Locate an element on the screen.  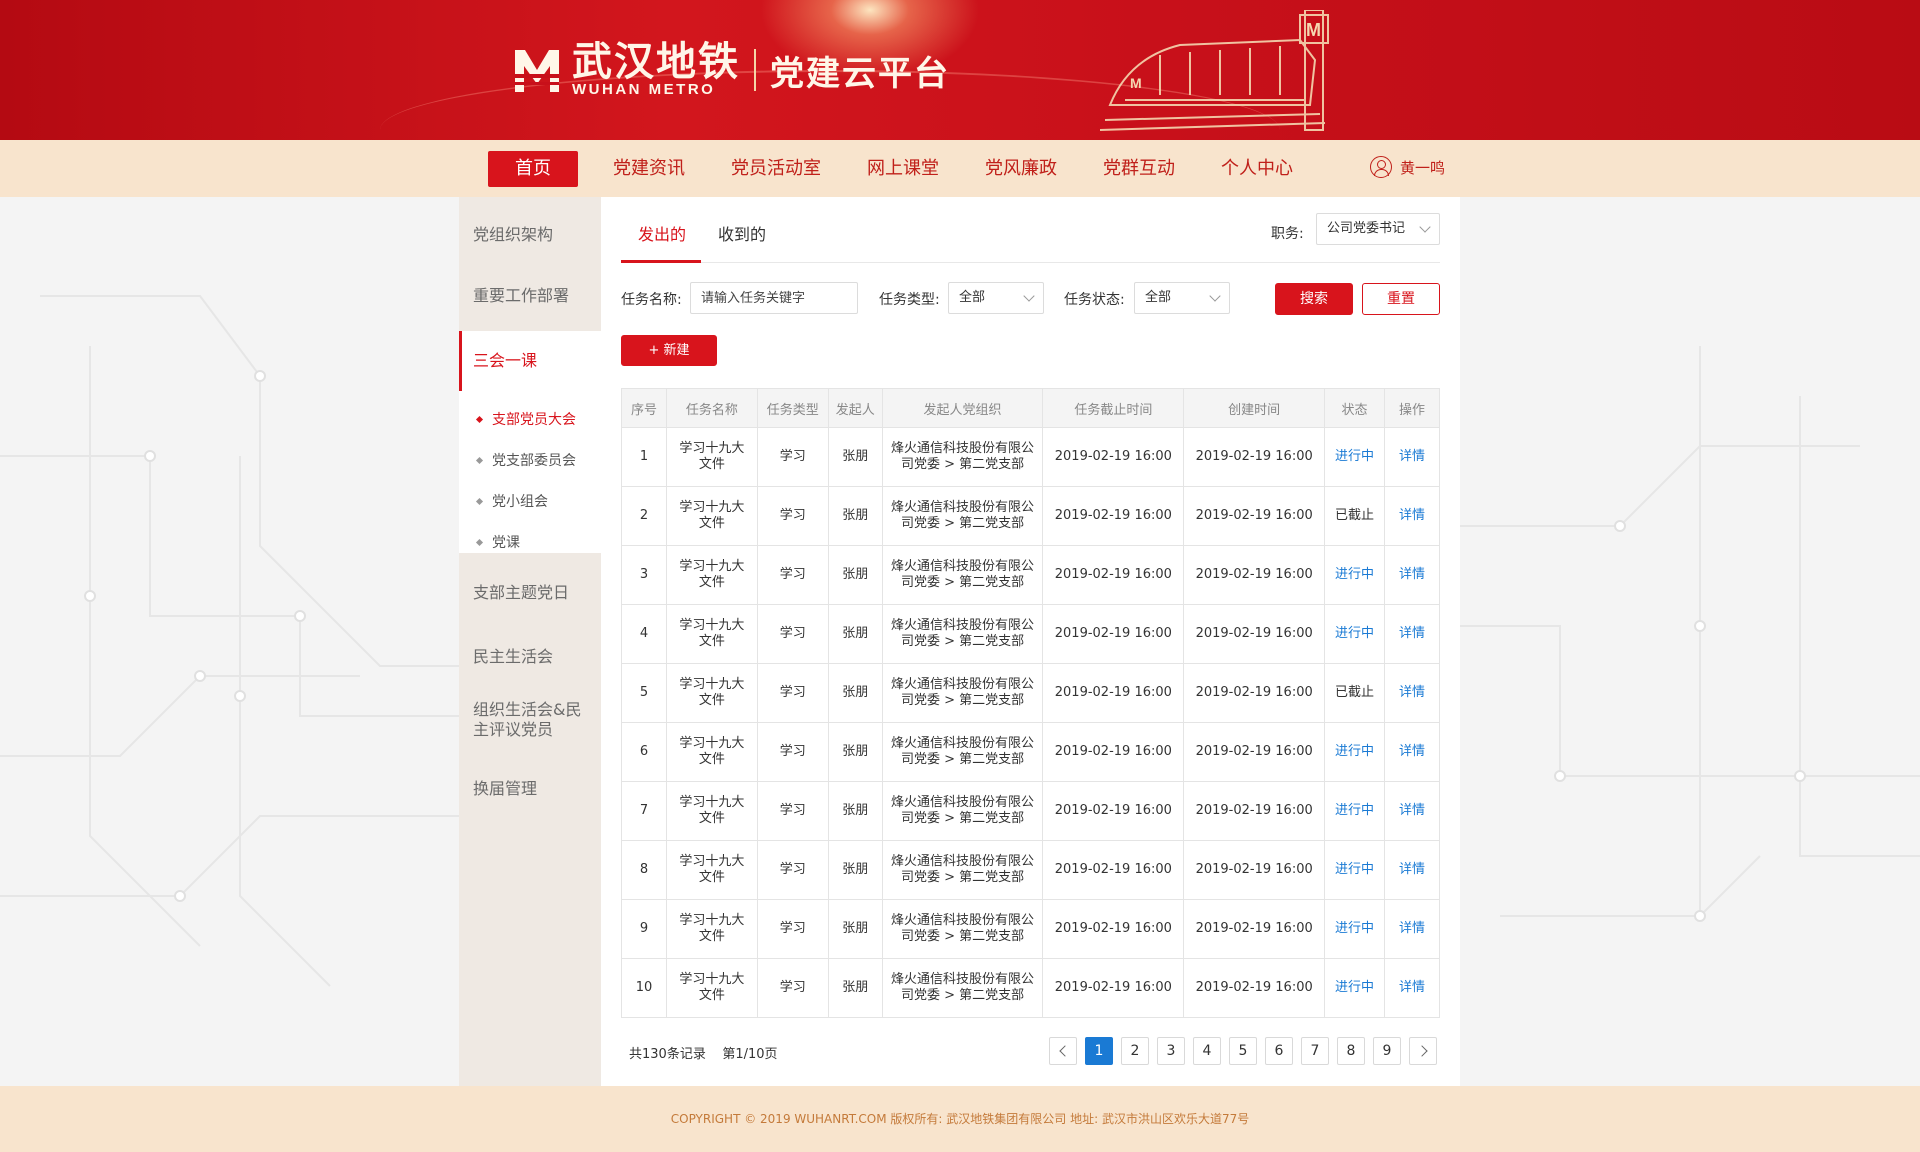
nav-integrity: 党风廉政 is located at coordinates (1021, 169).